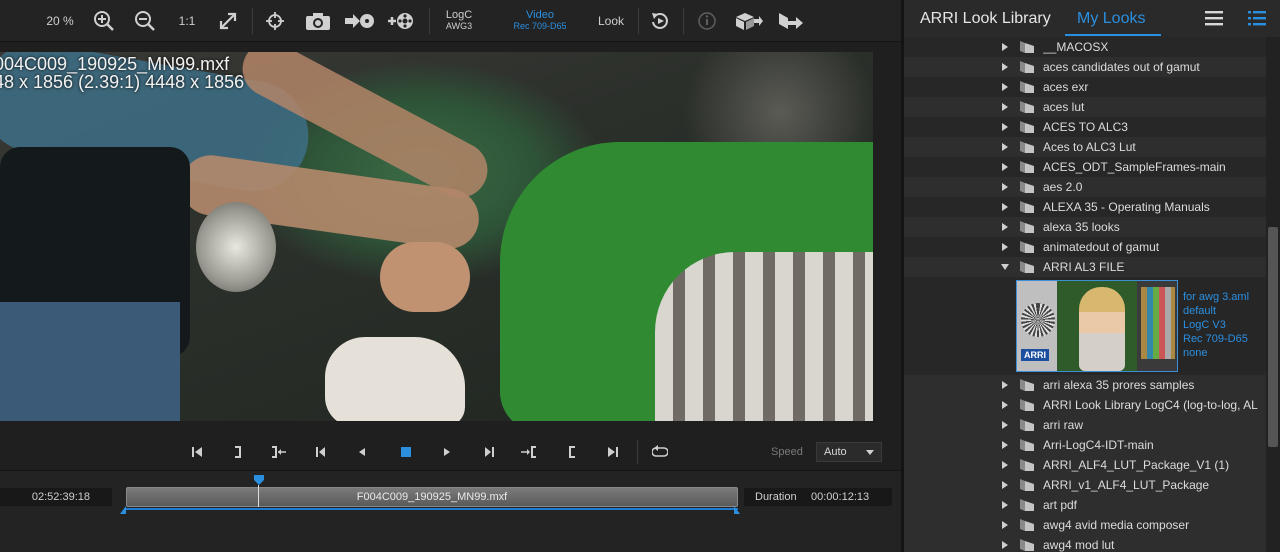 The height and width of the screenshot is (552, 1280). What do you see at coordinates (818, 497) in the screenshot?
I see `duration-display: Duration 00:00:12:13` at bounding box center [818, 497].